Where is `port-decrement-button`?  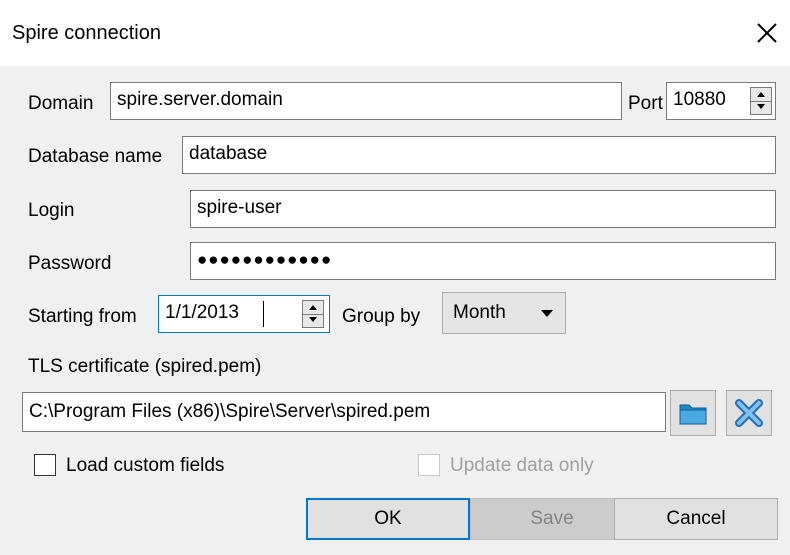
port-decrement-button is located at coordinates (761, 107).